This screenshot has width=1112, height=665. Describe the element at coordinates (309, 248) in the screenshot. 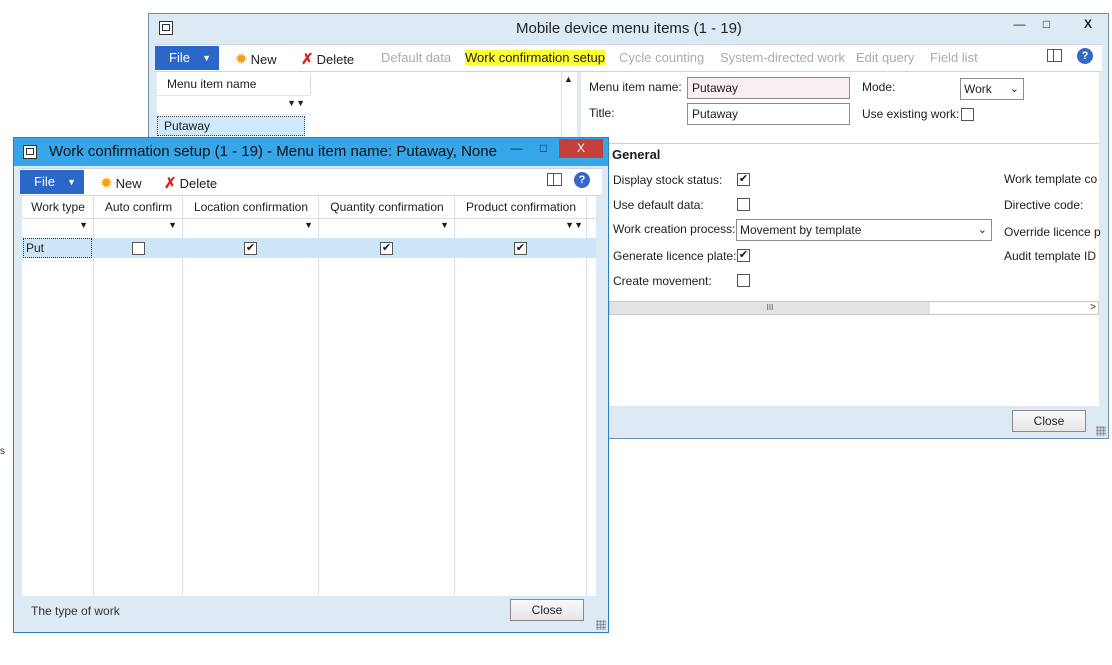

I see `table-row: Put ✔ ✔ ✔` at that location.